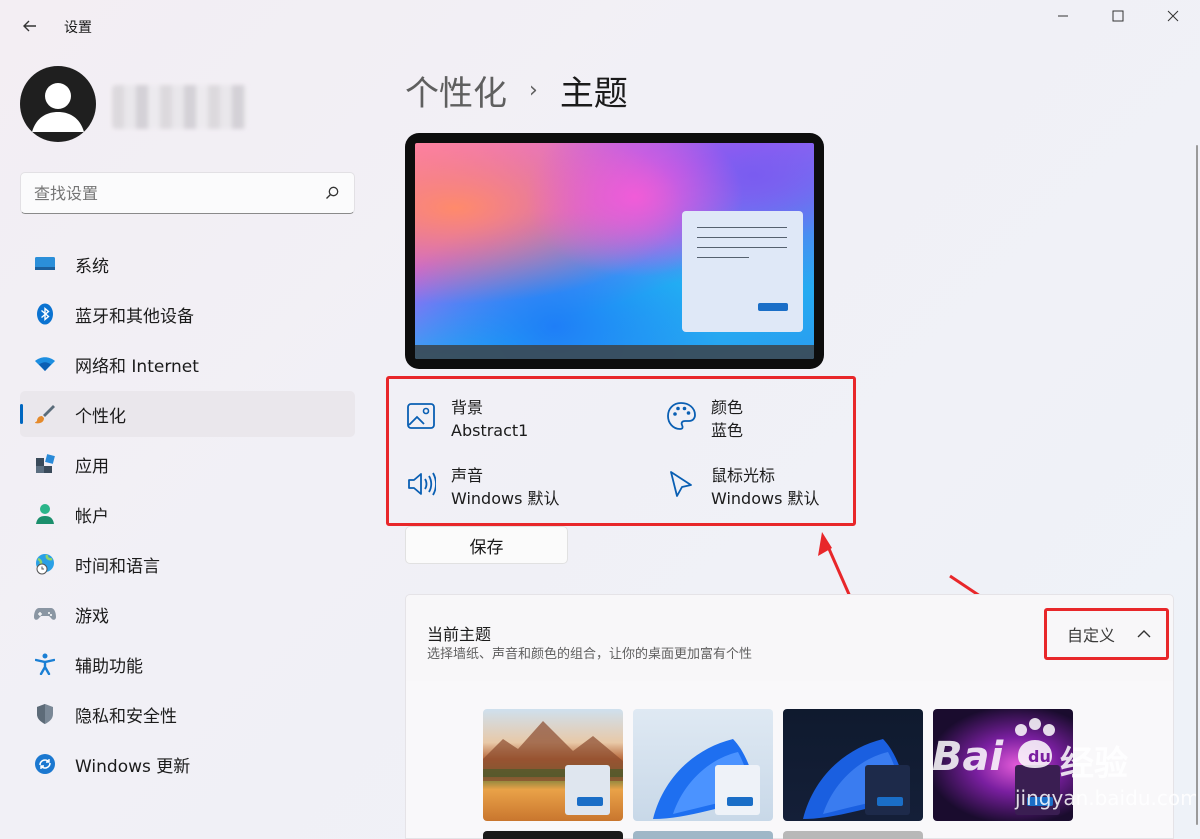 Image resolution: width=1200 pixels, height=839 pixels. Describe the element at coordinates (1197, 485) in the screenshot. I see `scrollbar` at that location.